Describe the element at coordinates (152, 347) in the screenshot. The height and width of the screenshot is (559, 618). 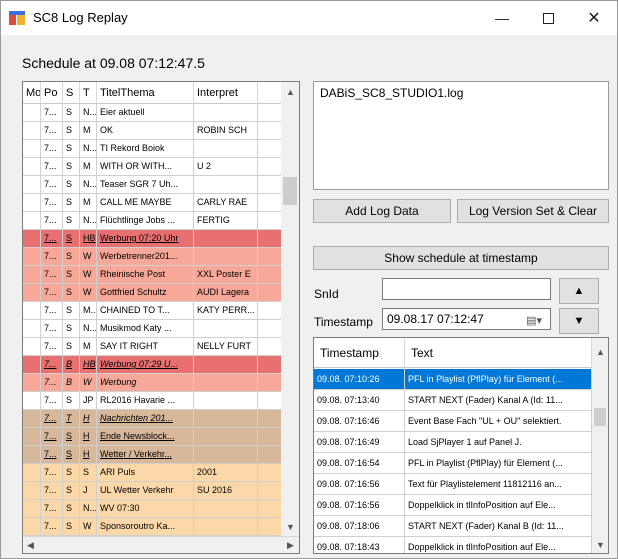
I see `schedule-row: 7... S M SAY IT RIGHT NELLY FURT` at that location.